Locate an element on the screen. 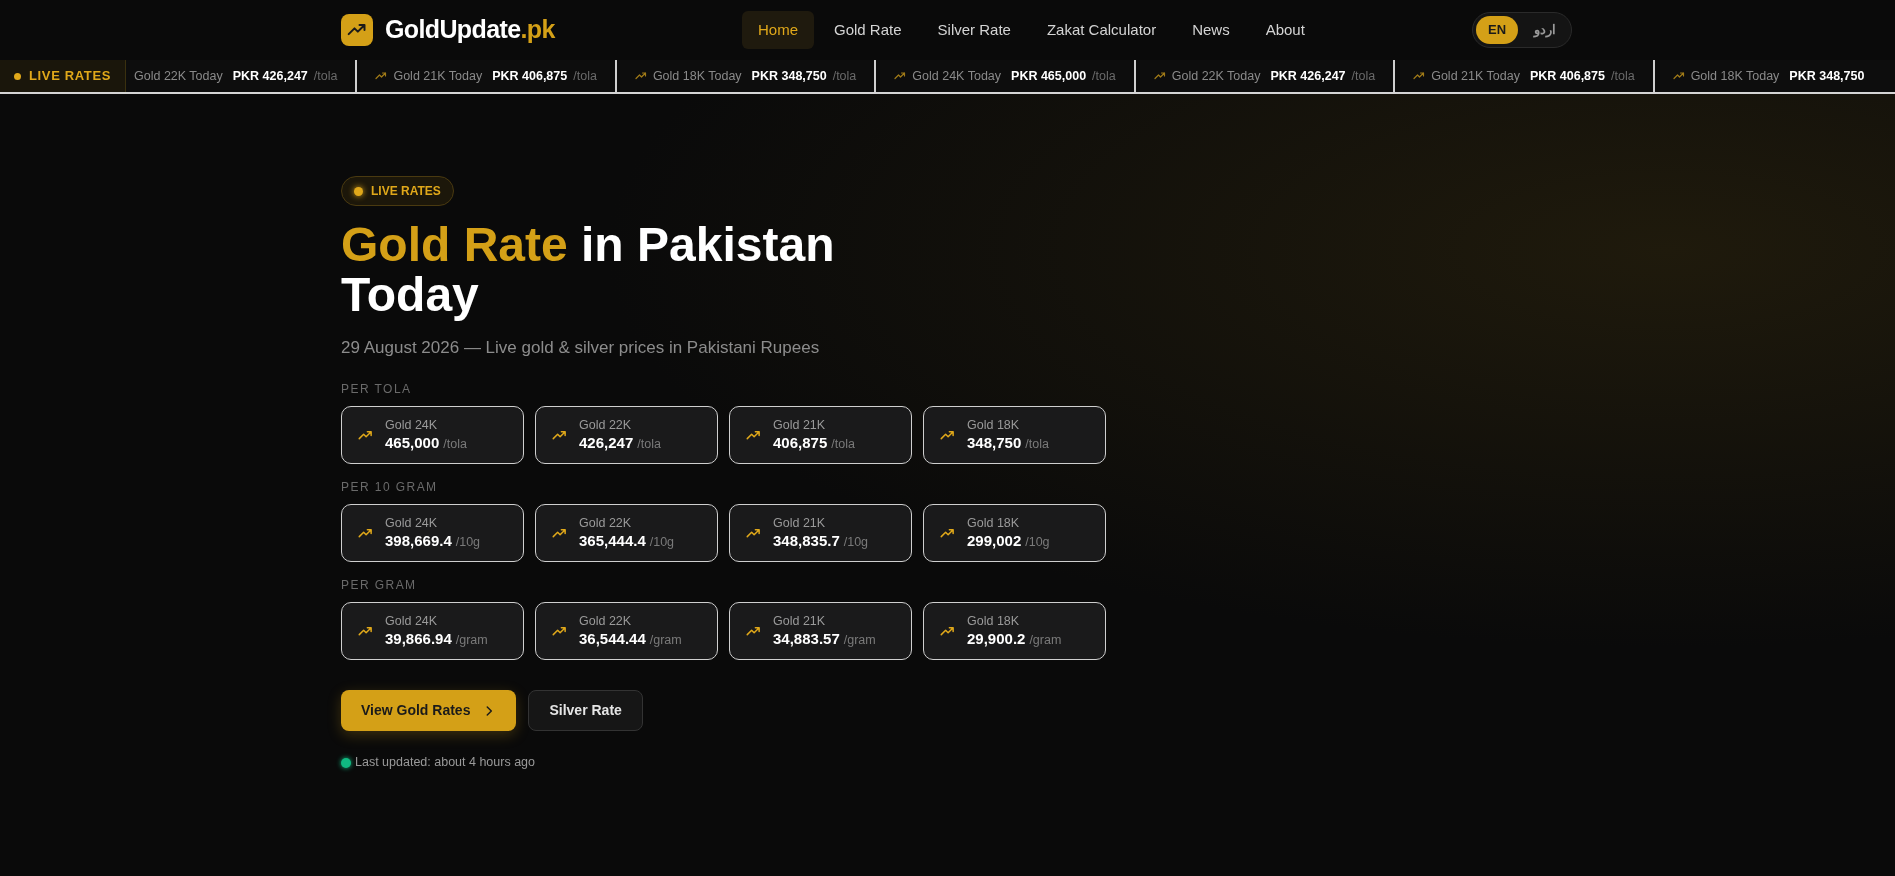 The image size is (1895, 876). rate-value: 365,444.4 is located at coordinates (612, 541).